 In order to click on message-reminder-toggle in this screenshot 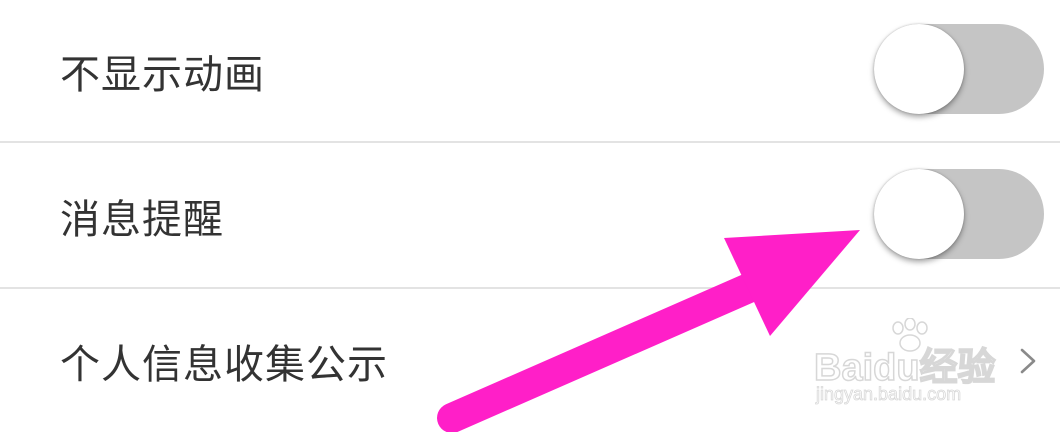, I will do `click(959, 214)`.